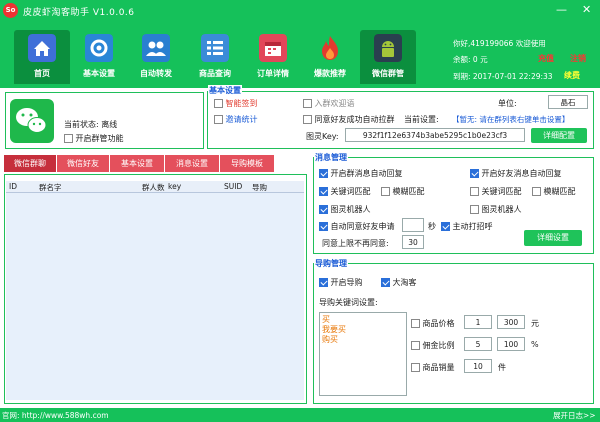  I want to click on auto-agree-checkbox: 自动同意好友申请, so click(357, 226).